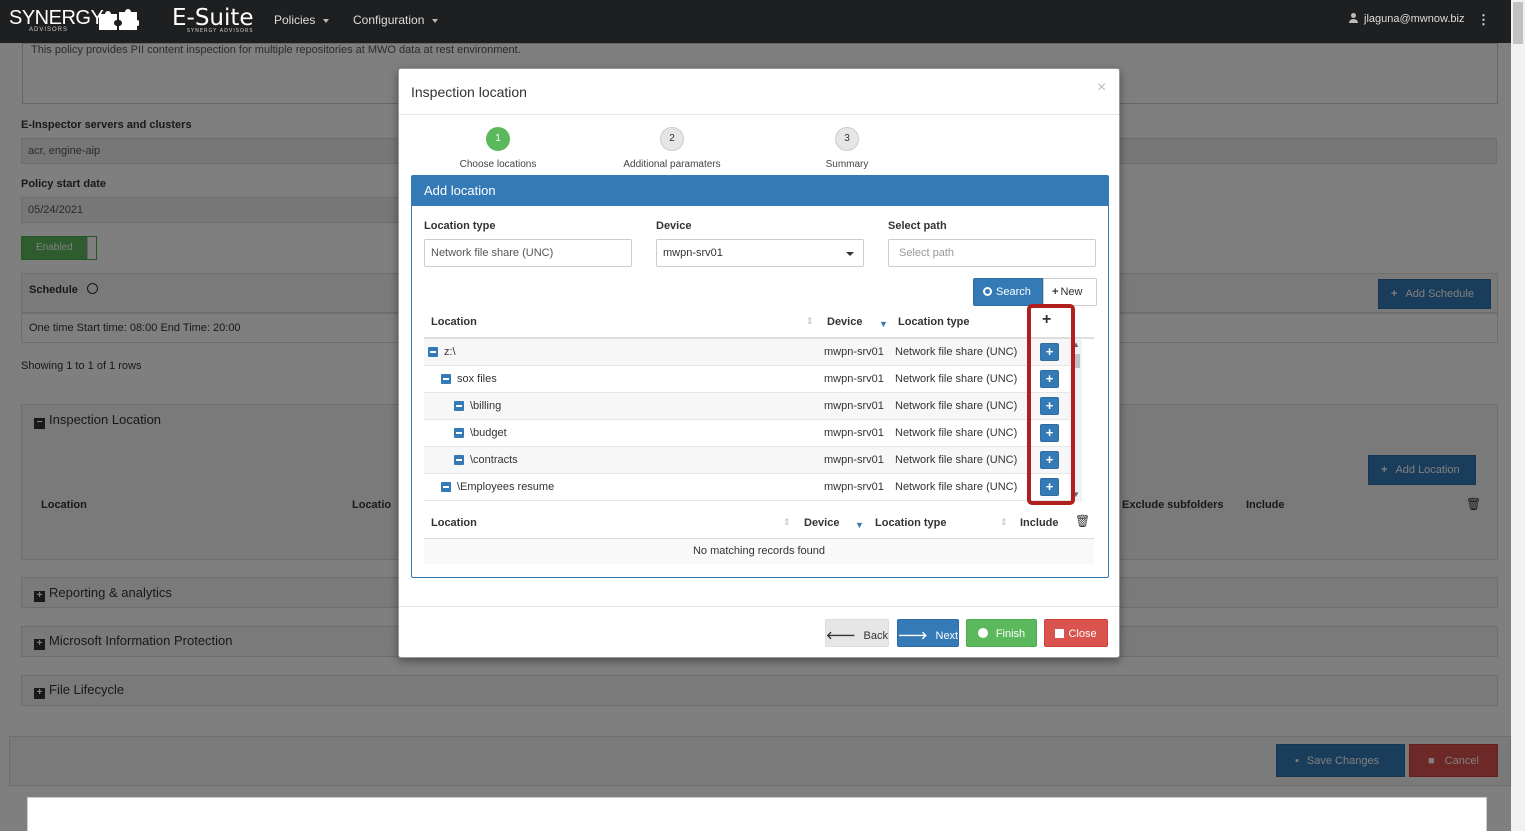  What do you see at coordinates (847, 139) in the screenshot?
I see `step-3-circle: 3` at bounding box center [847, 139].